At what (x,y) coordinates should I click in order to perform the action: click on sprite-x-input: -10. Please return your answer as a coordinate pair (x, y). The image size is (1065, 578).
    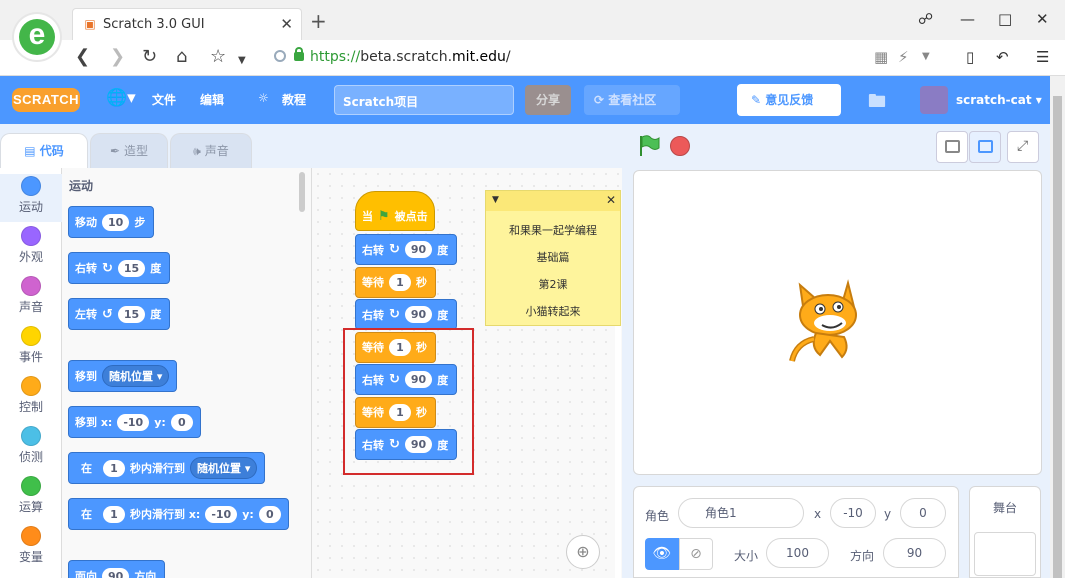
    Looking at the image, I should click on (853, 513).